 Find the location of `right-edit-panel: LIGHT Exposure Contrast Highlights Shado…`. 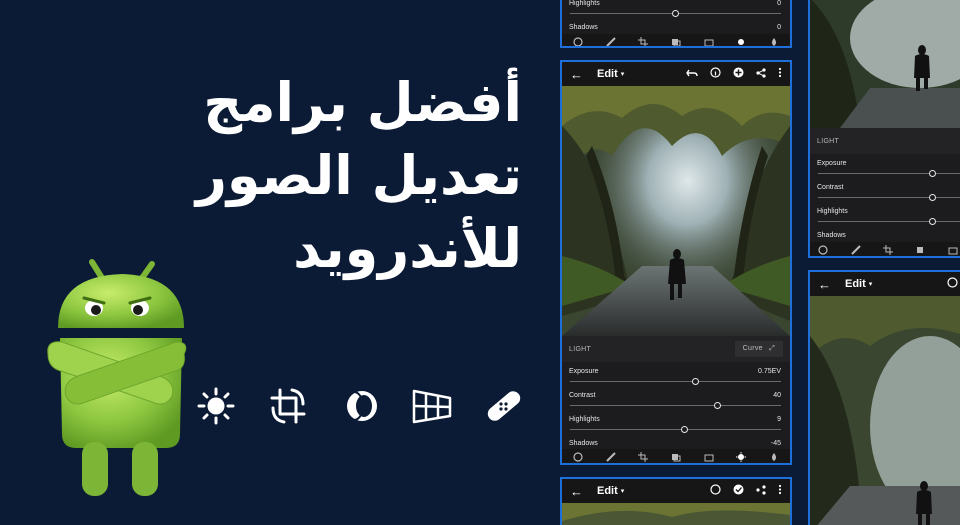

right-edit-panel: LIGHT Exposure Contrast Highlights Shado… is located at coordinates (884, 129).